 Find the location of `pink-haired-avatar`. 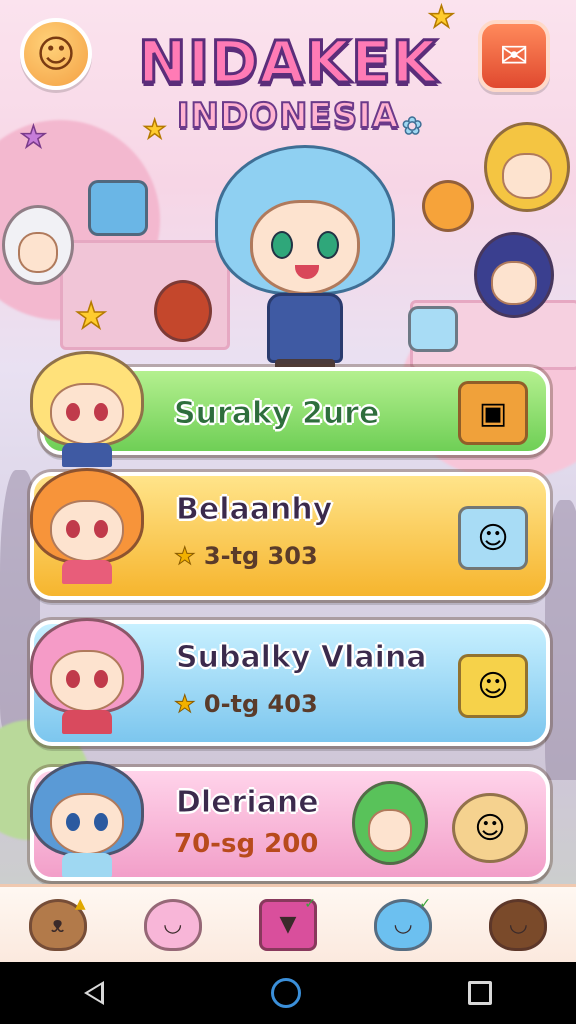

pink-haired-avatar is located at coordinates (87, 678).